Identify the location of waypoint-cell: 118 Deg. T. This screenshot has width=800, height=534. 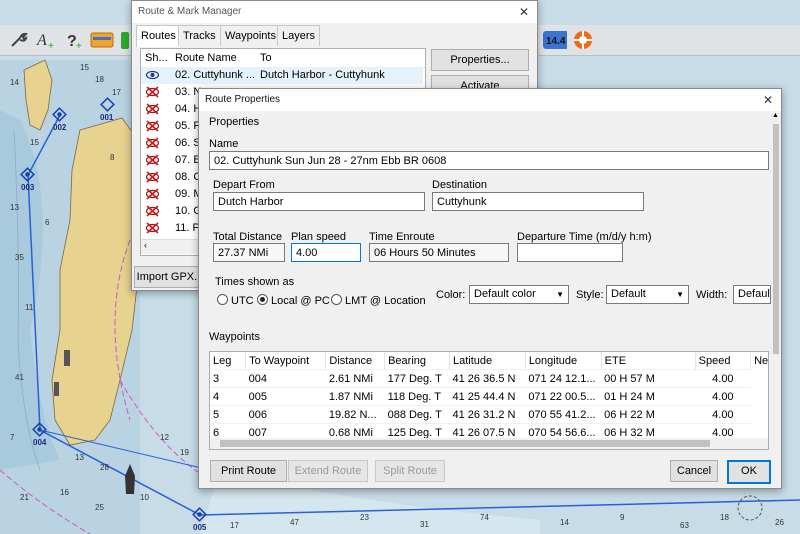
(417, 396).